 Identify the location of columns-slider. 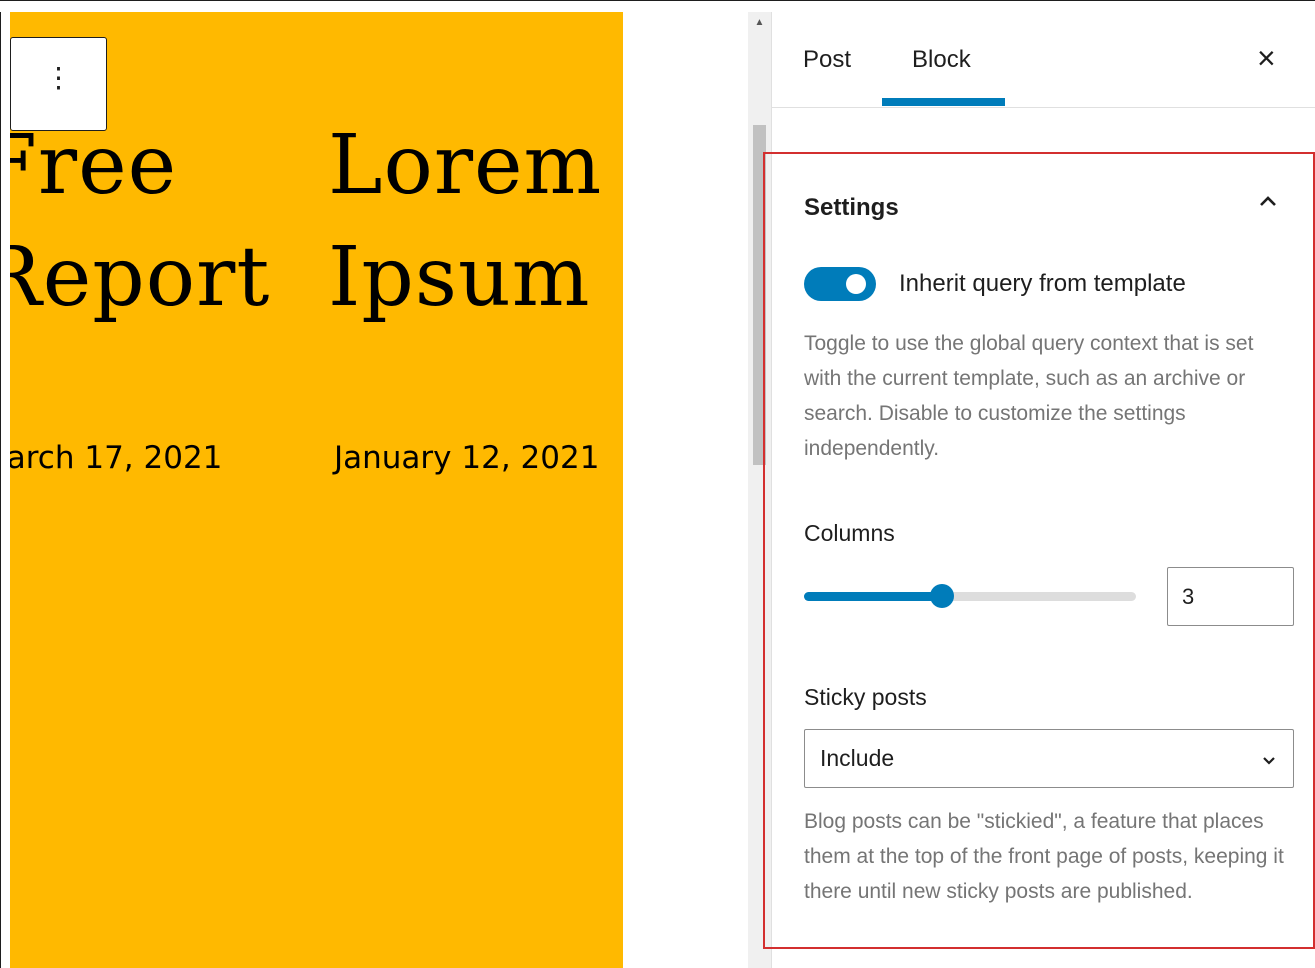
(970, 596).